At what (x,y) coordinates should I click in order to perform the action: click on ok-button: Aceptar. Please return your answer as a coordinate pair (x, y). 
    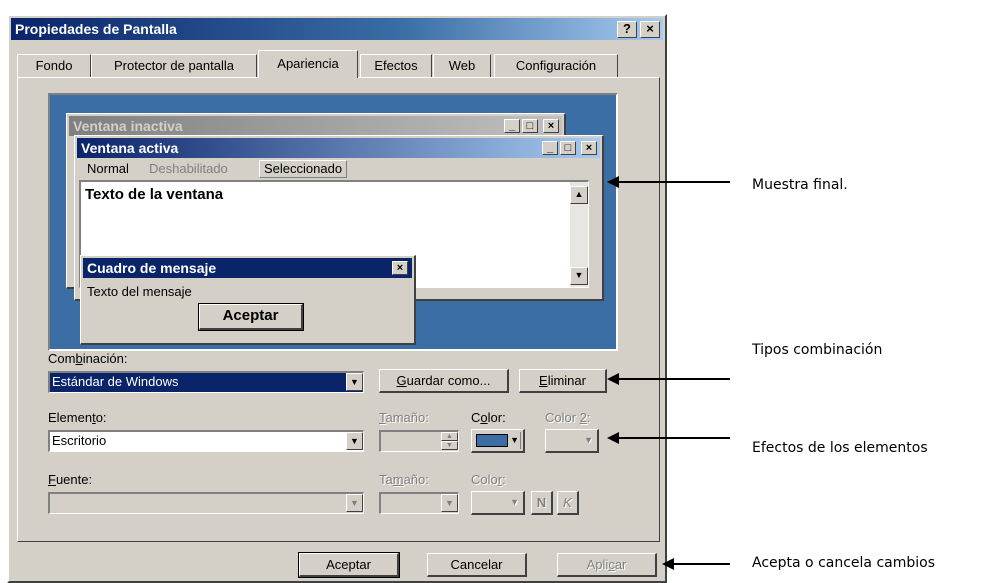
    Looking at the image, I should click on (349, 565).